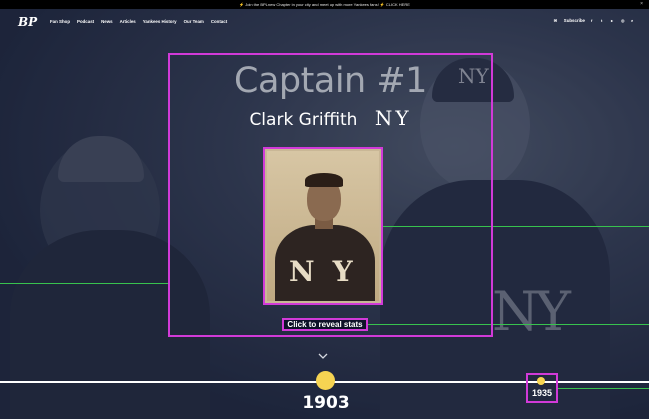 Image resolution: width=649 pixels, height=419 pixels. I want to click on nav-item-podcast: Podcast, so click(85, 21).